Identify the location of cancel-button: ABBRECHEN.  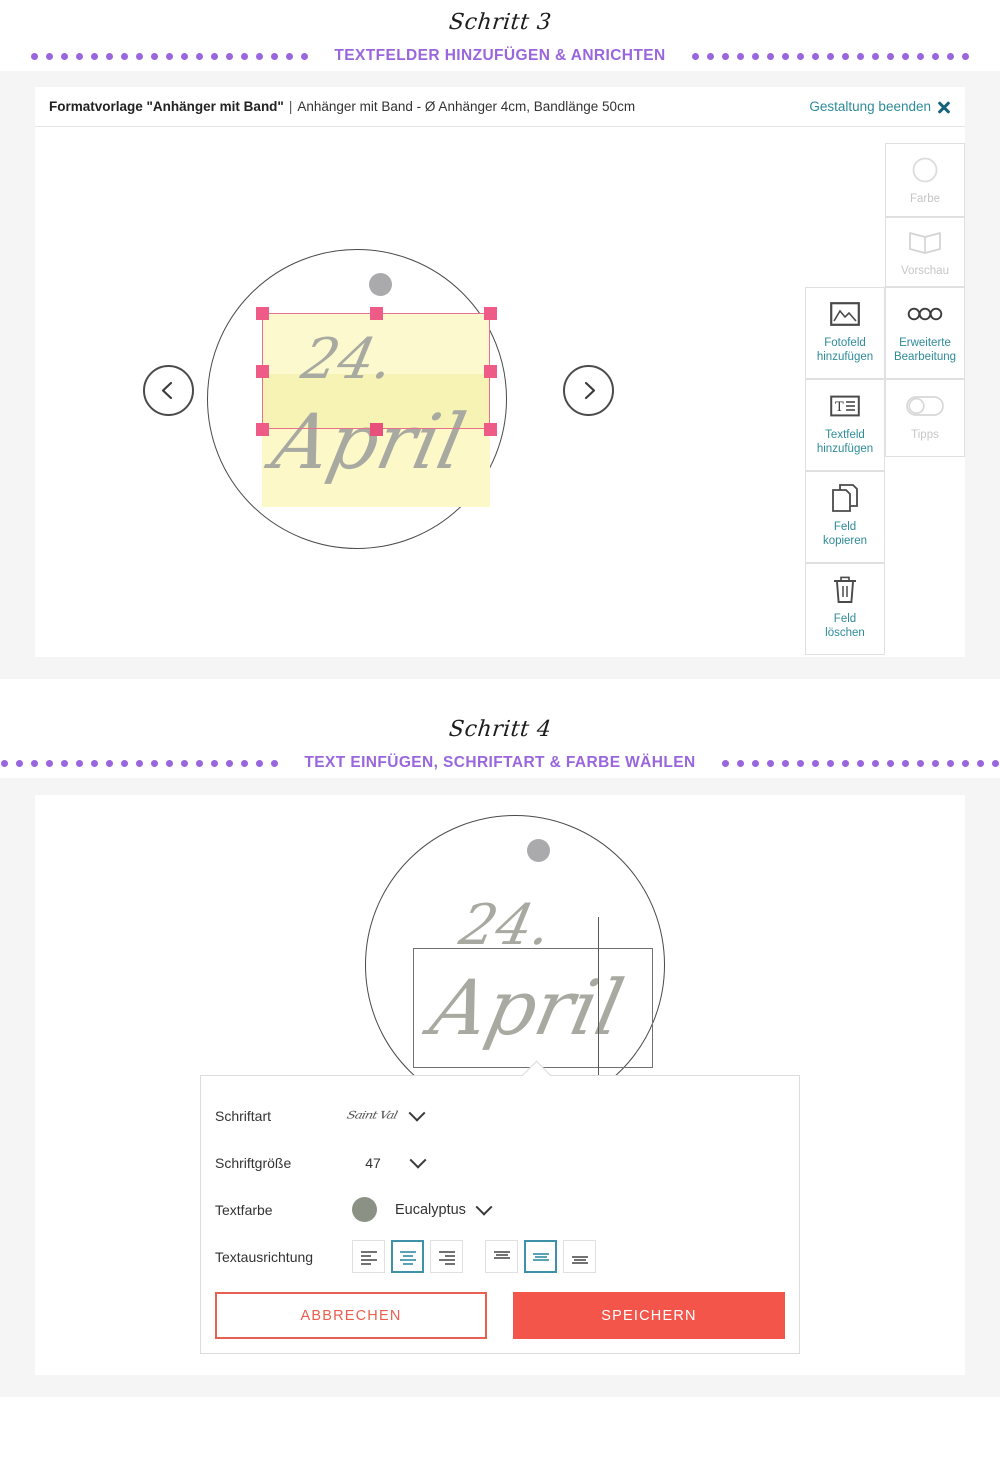
(351, 1315).